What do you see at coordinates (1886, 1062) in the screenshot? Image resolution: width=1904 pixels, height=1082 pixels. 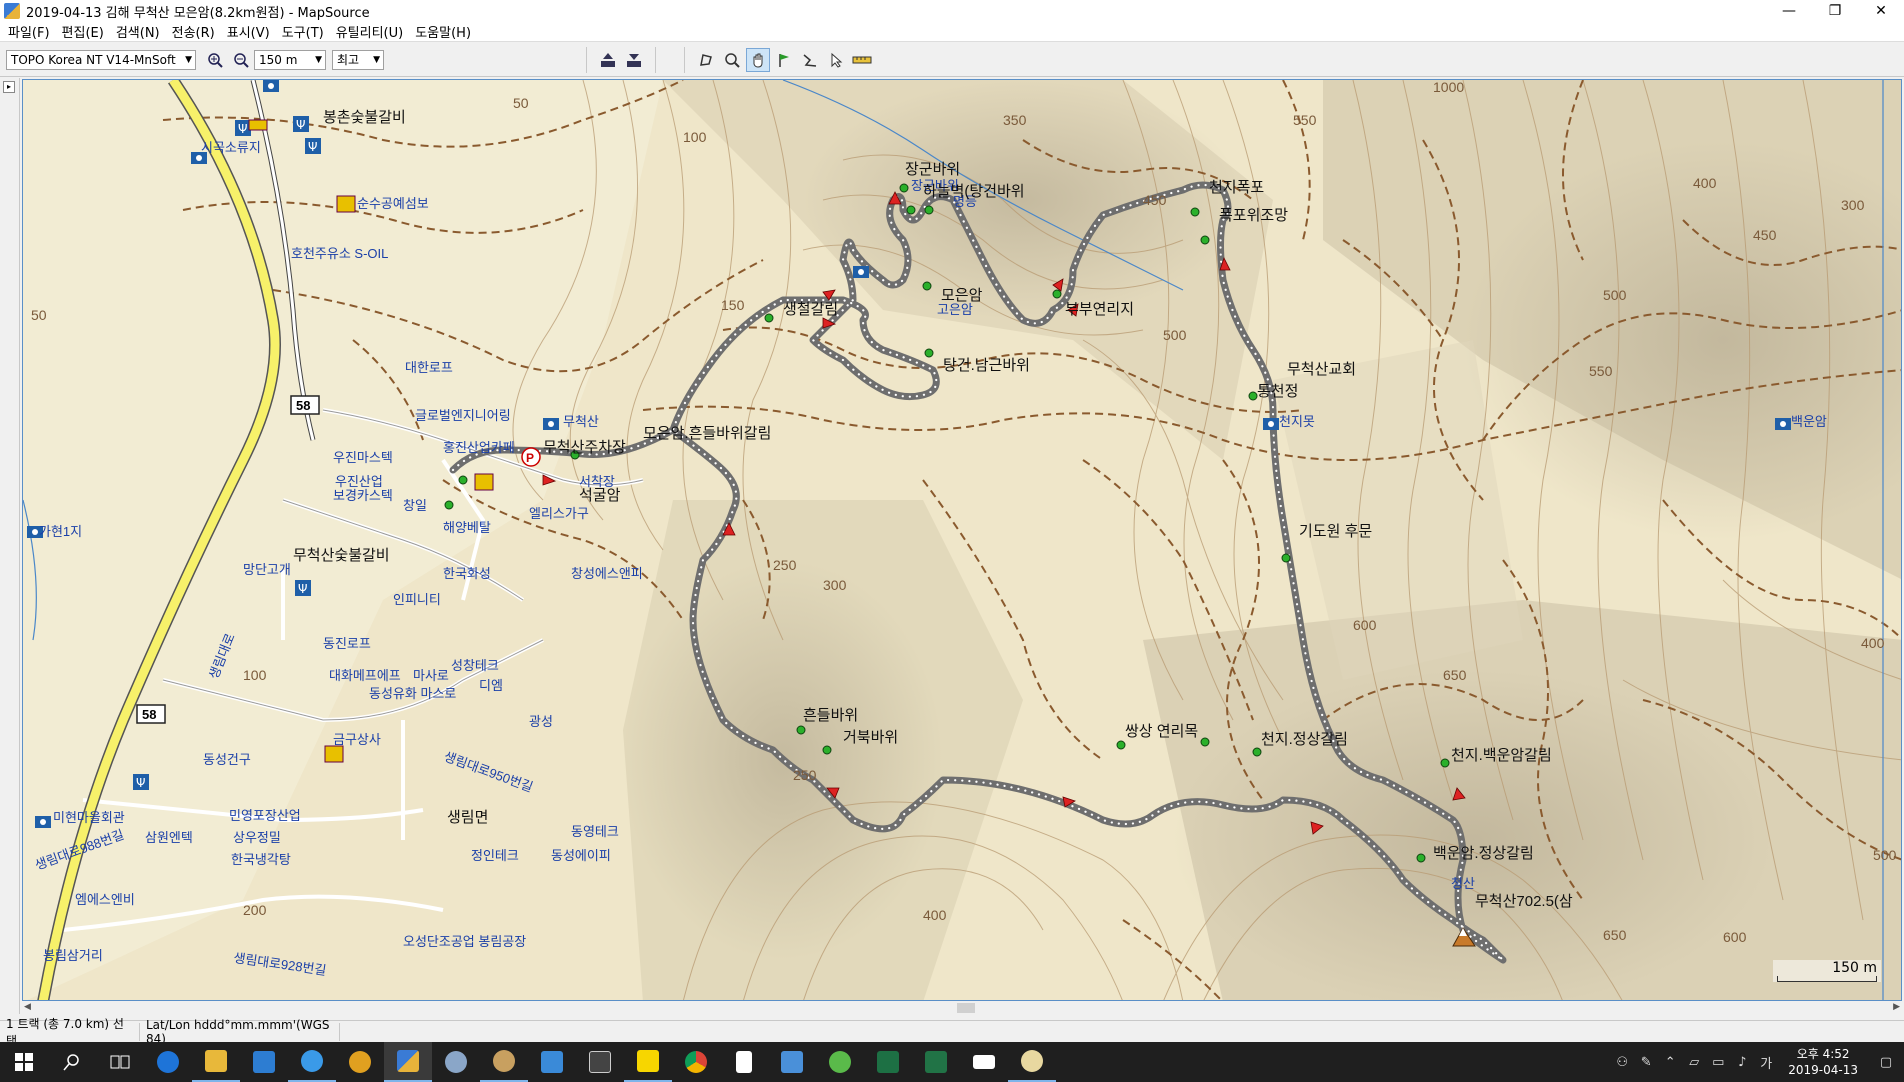 I see `notification-icon: ▢` at bounding box center [1886, 1062].